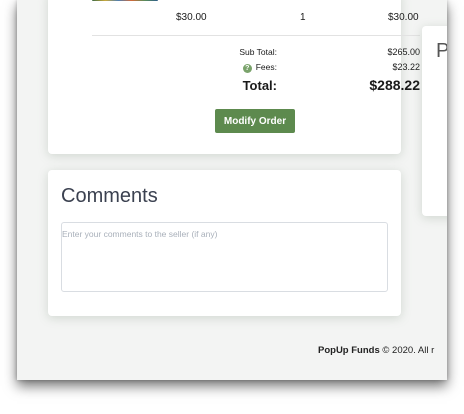 This screenshot has width=464, height=414. Describe the element at coordinates (408, 350) in the screenshot. I see `footer-copyright: © 2020. All r` at that location.